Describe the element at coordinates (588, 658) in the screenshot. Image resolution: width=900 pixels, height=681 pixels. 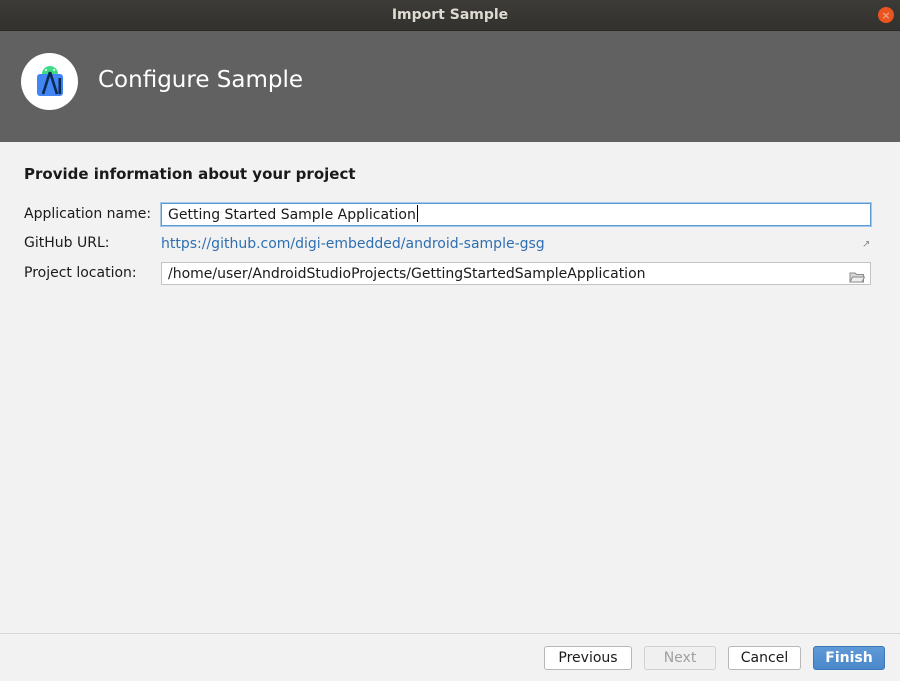
I see `previous-button: Previous` at that location.